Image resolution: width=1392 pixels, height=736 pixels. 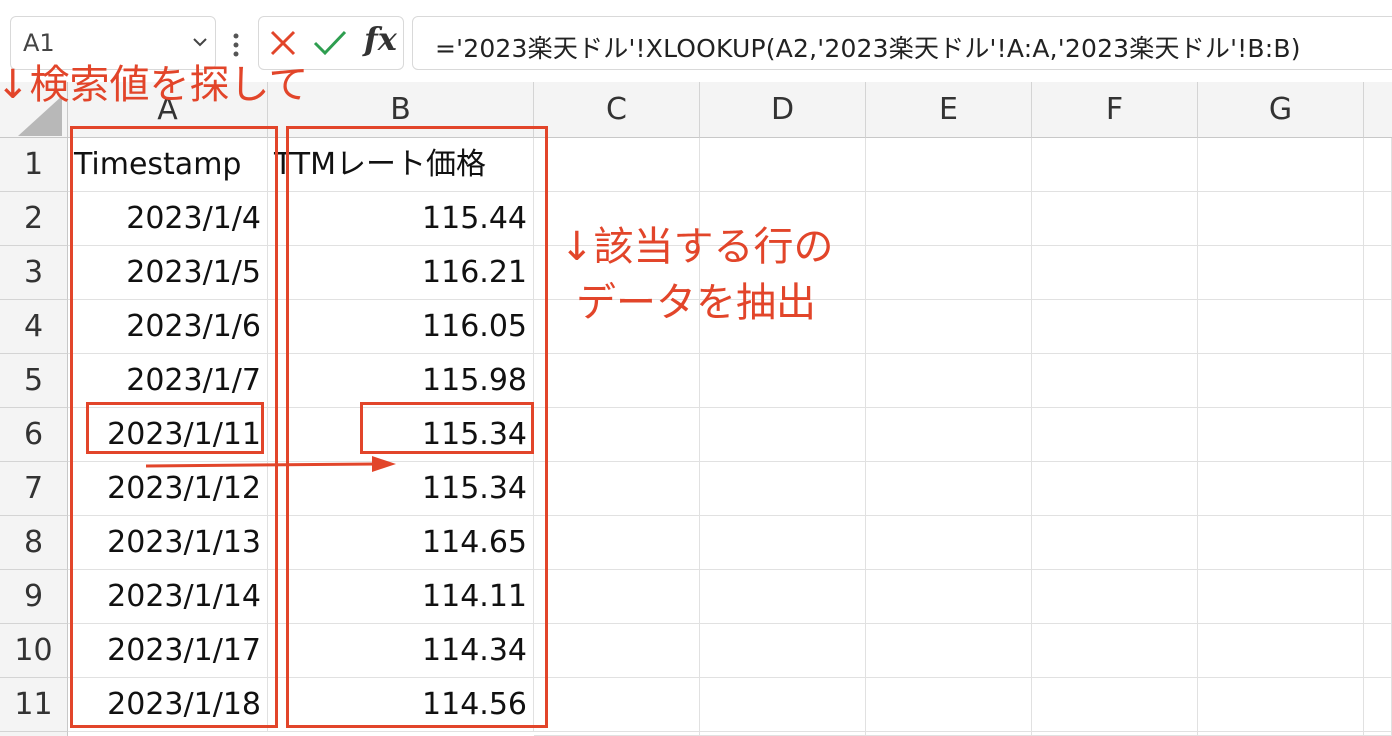 What do you see at coordinates (1115, 327) in the screenshot?
I see `cell-f4` at bounding box center [1115, 327].